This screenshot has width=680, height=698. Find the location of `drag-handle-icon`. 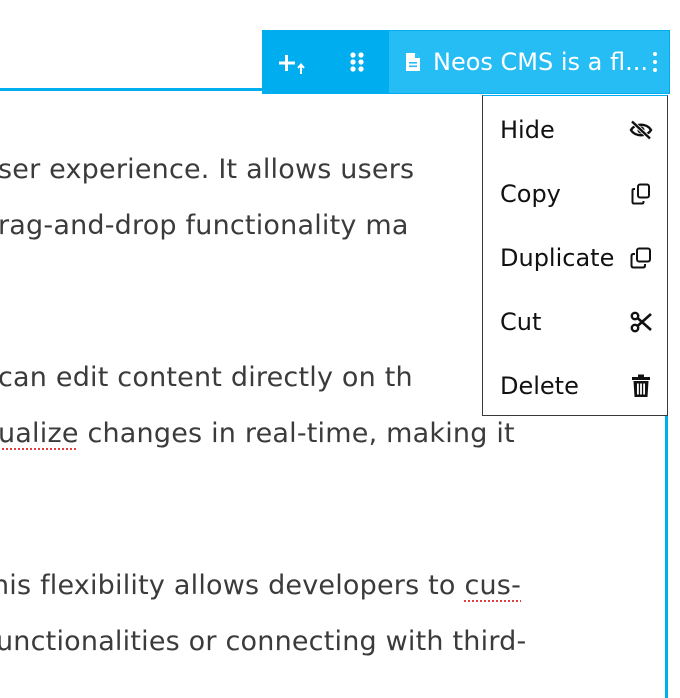

drag-handle-icon is located at coordinates (356, 62).